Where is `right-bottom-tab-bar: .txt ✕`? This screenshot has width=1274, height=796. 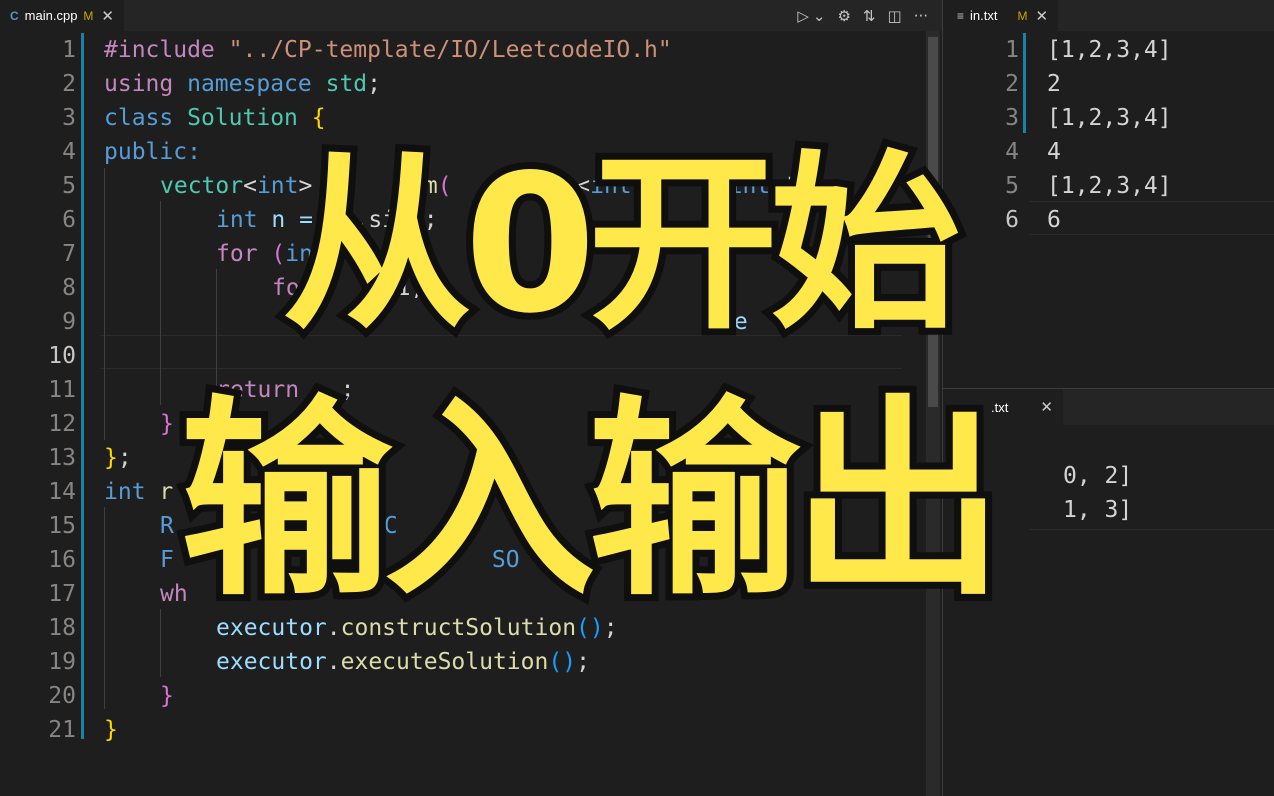 right-bottom-tab-bar: .txt ✕ is located at coordinates (1108, 407).